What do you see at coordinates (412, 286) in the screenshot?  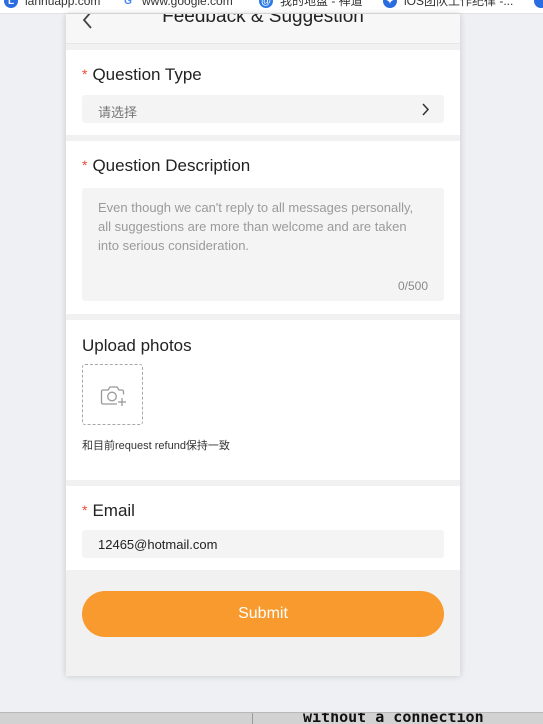 I see `character-counter: 0/500` at bounding box center [412, 286].